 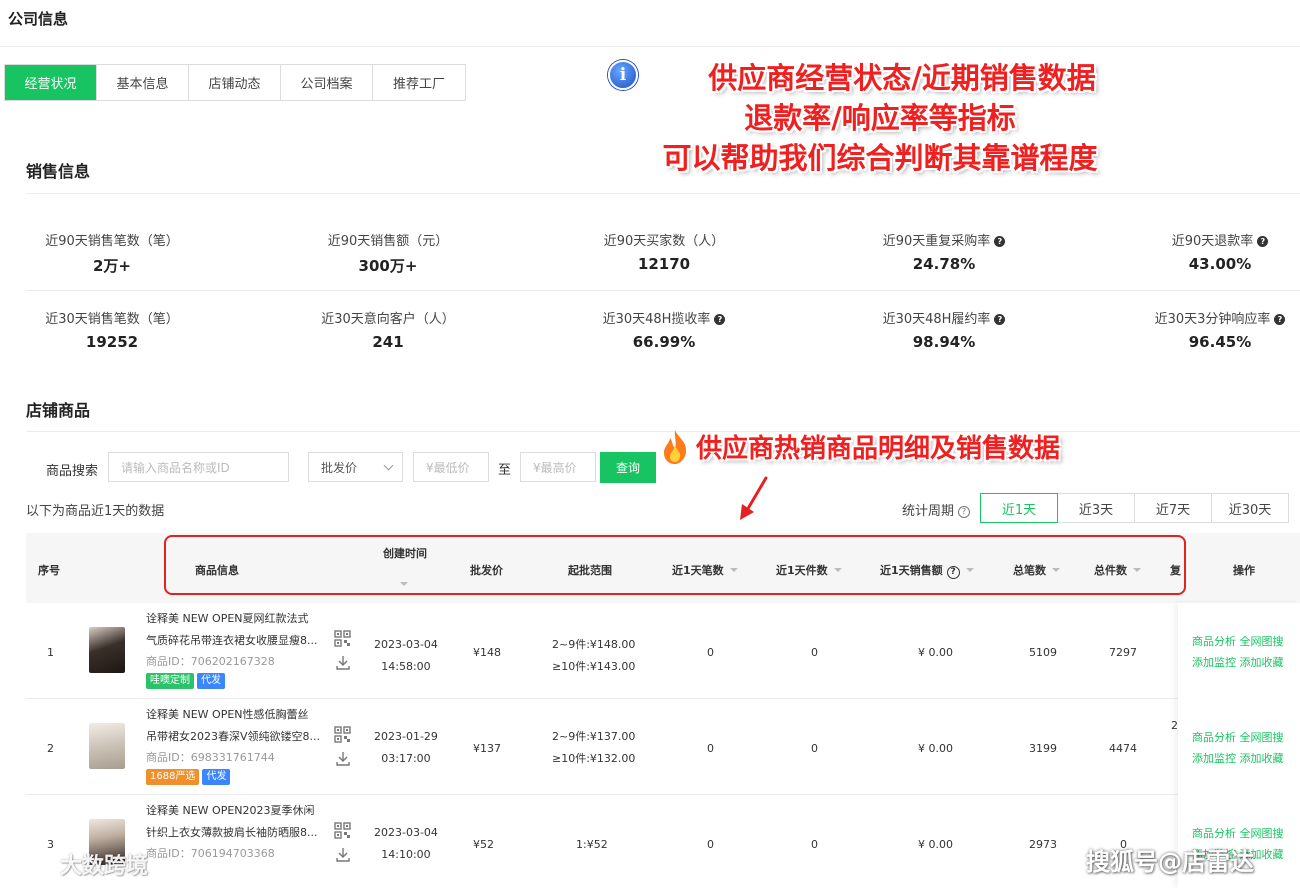 I want to click on metric-pickup-rate-30d: 近30天48H揽收率? 66.99%, so click(x=664, y=329).